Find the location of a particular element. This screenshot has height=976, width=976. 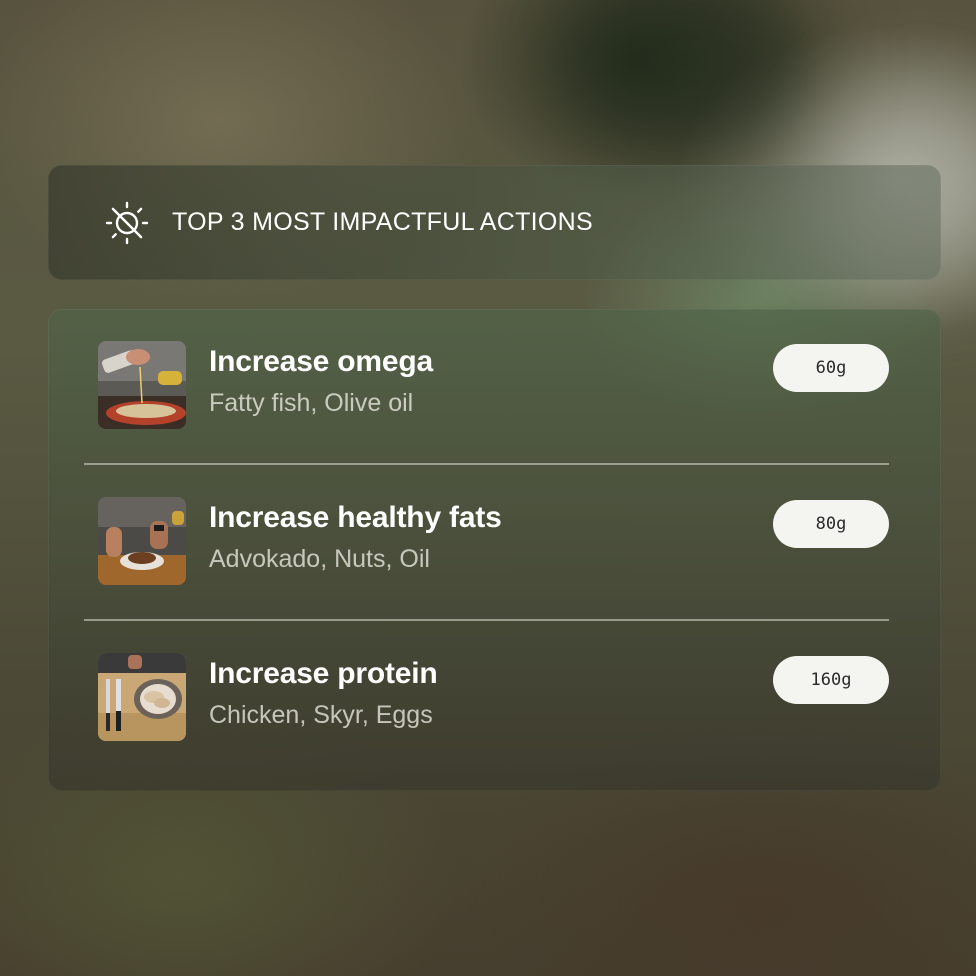

amount-badge: 80g is located at coordinates (831, 524).